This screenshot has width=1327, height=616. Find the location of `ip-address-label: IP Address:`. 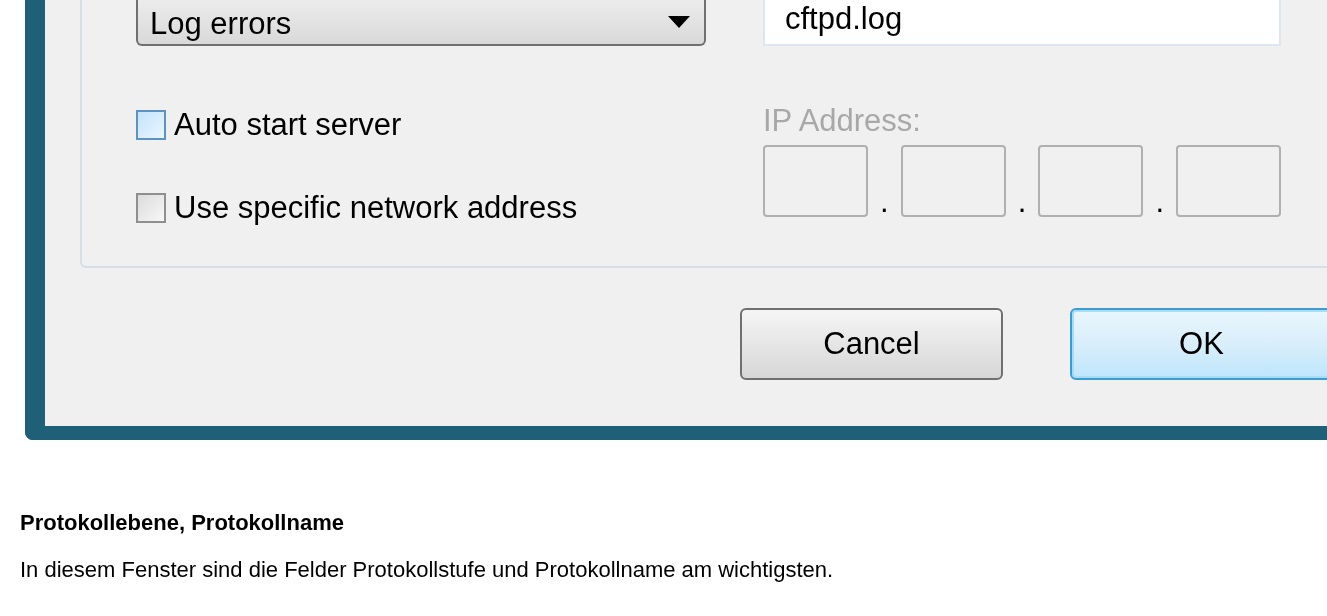

ip-address-label: IP Address: is located at coordinates (842, 121).